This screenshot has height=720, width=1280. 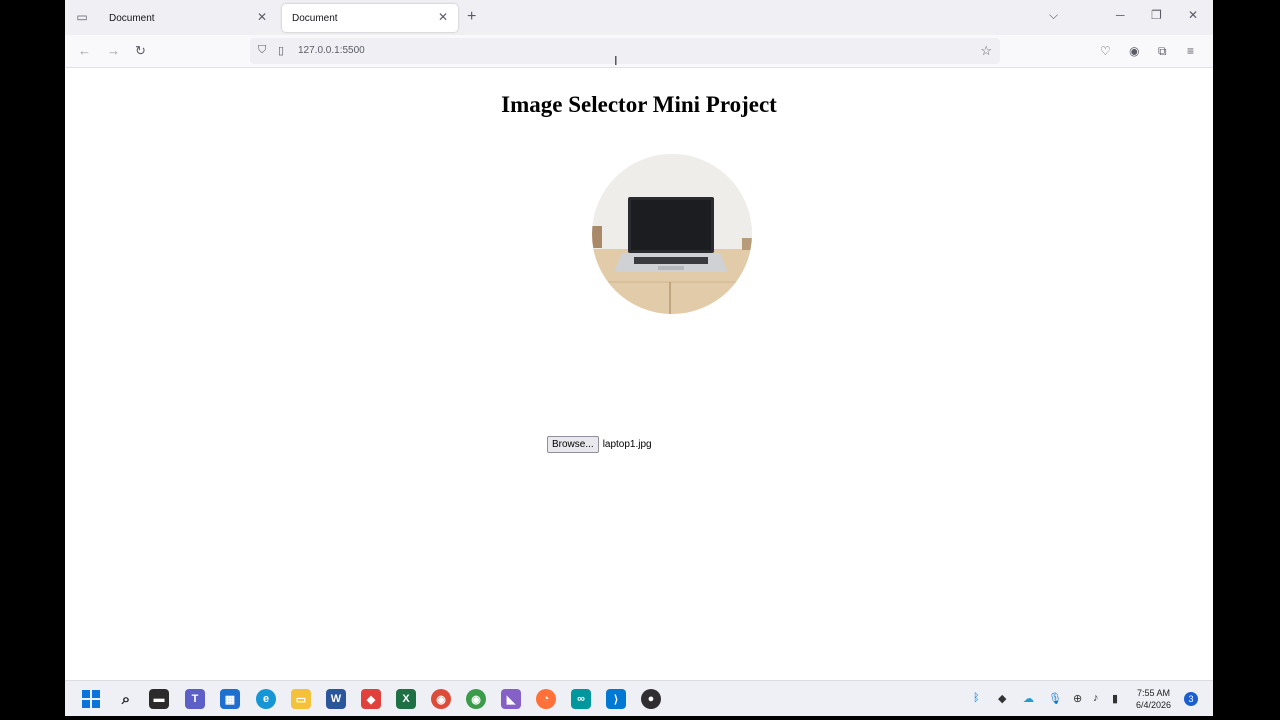 What do you see at coordinates (1120, 15) in the screenshot?
I see `minimize-icon: ─` at bounding box center [1120, 15].